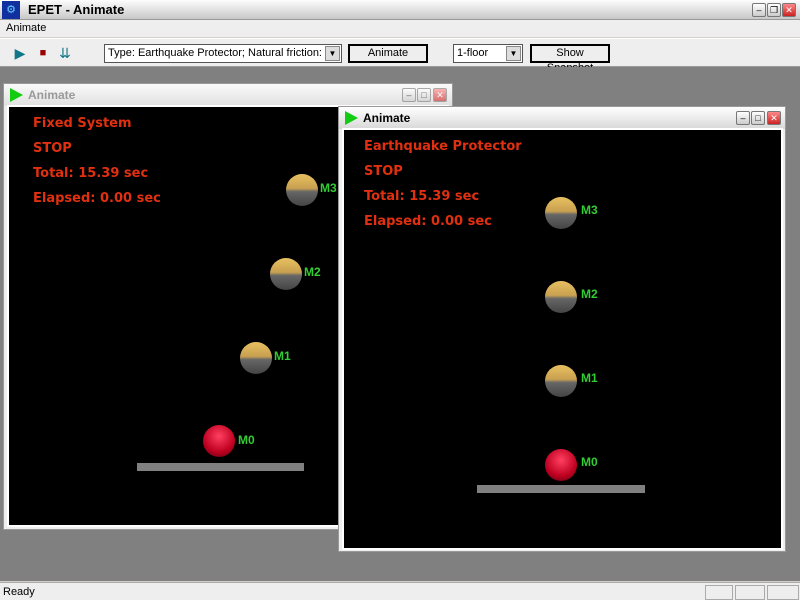 The height and width of the screenshot is (600, 800). Describe the element at coordinates (20, 53) in the screenshot. I see `play-icon: ▶` at that location.